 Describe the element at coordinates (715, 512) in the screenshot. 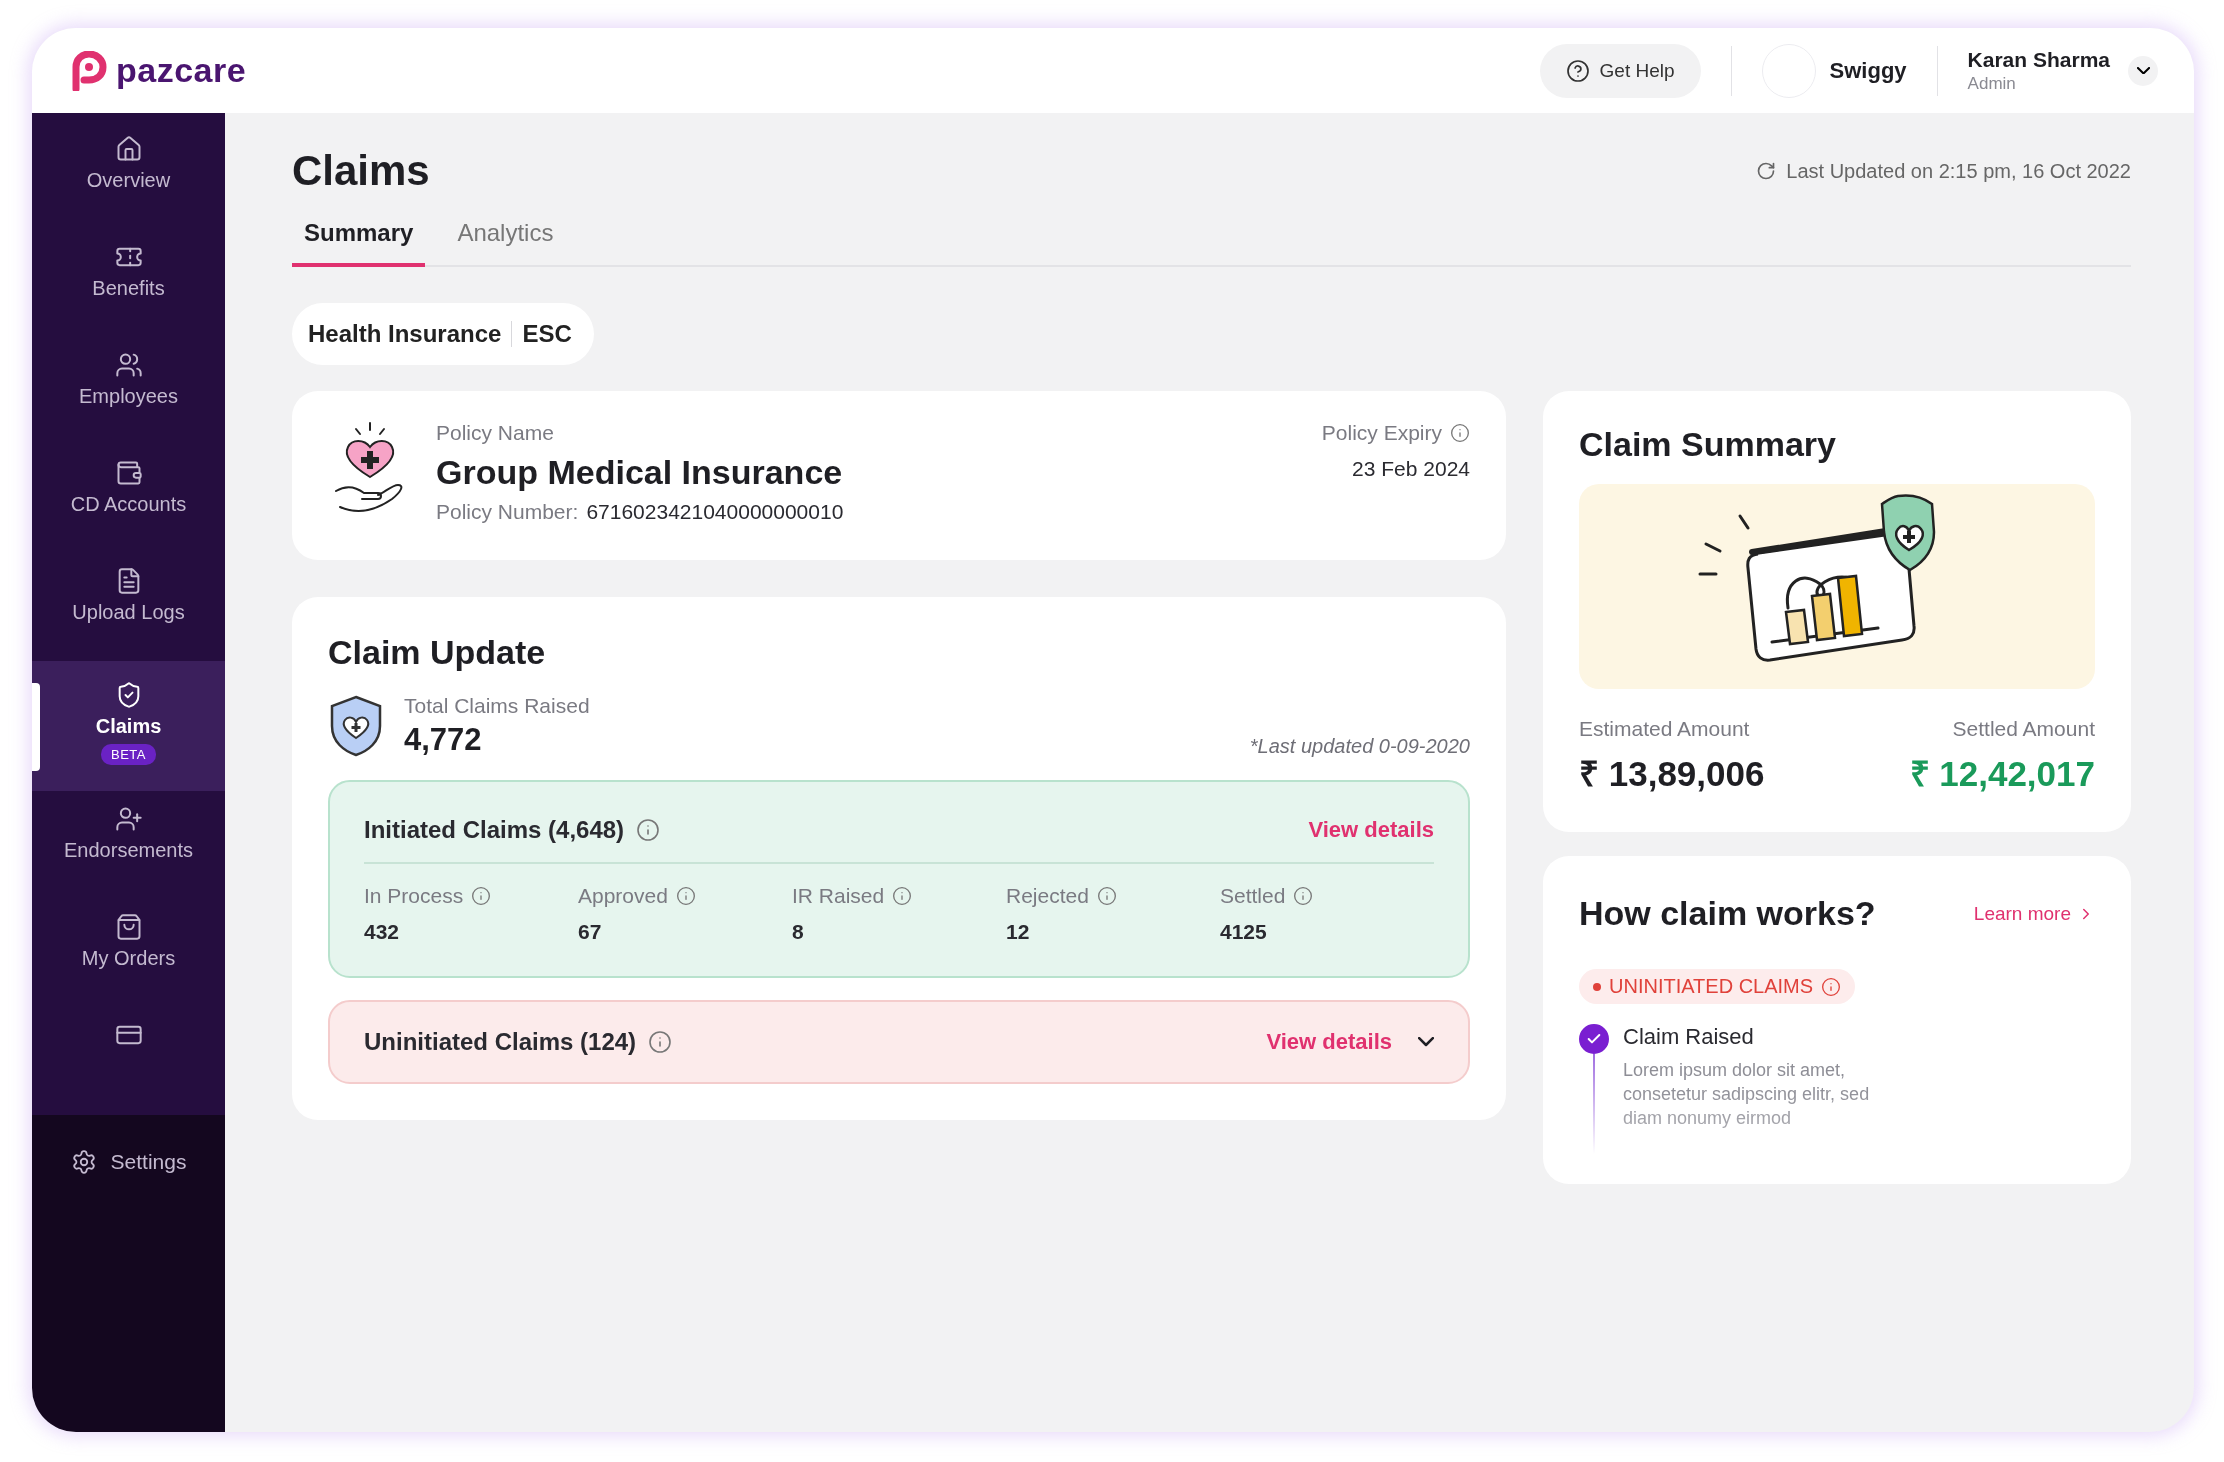

I see `policy-number: 6716023421040000000010` at that location.